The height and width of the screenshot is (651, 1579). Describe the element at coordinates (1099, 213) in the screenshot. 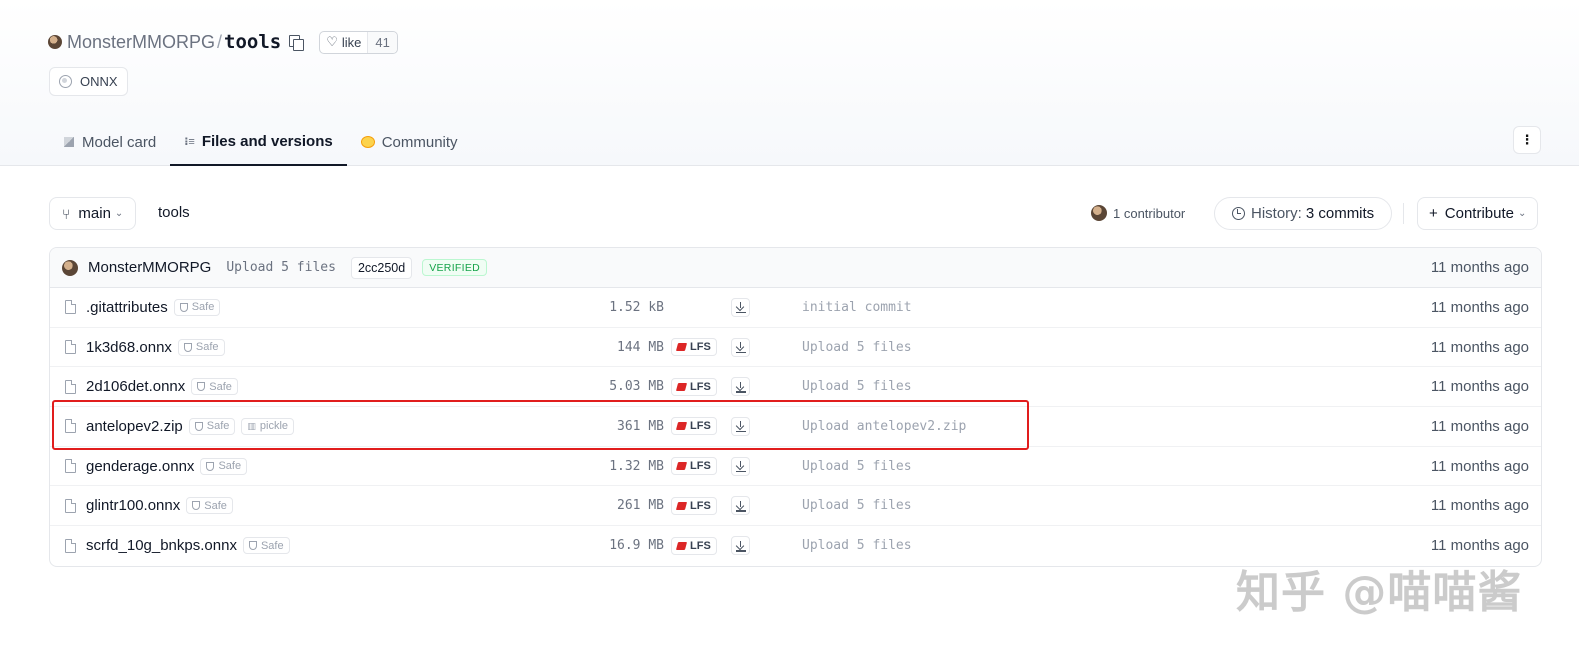

I see `contributor-avatar` at that location.